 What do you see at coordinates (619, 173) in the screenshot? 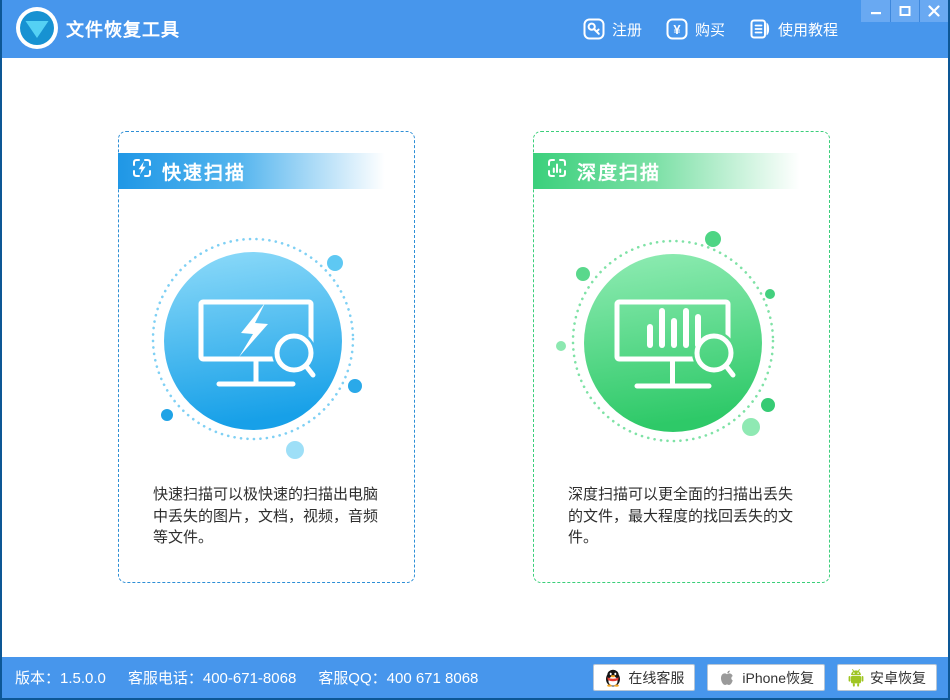
I see `deep-scan-title: 深度扫描` at bounding box center [619, 173].